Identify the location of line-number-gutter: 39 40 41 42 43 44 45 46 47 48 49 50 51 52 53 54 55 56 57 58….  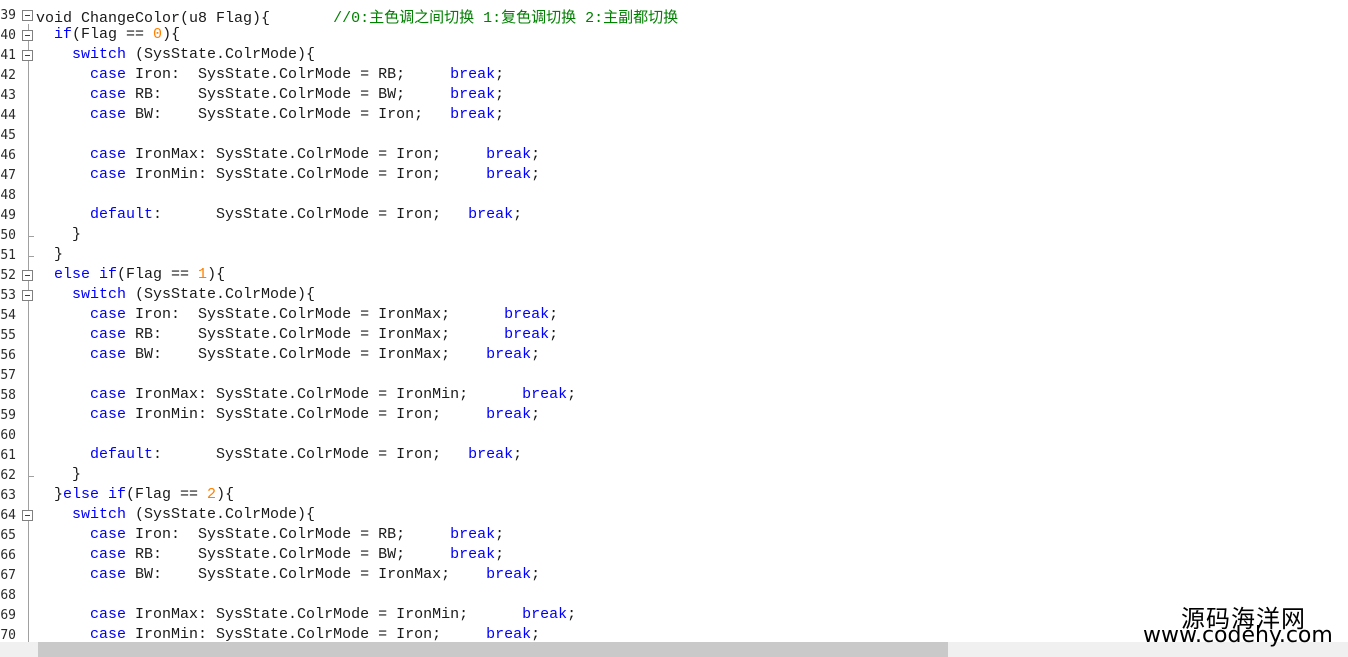
(8, 321).